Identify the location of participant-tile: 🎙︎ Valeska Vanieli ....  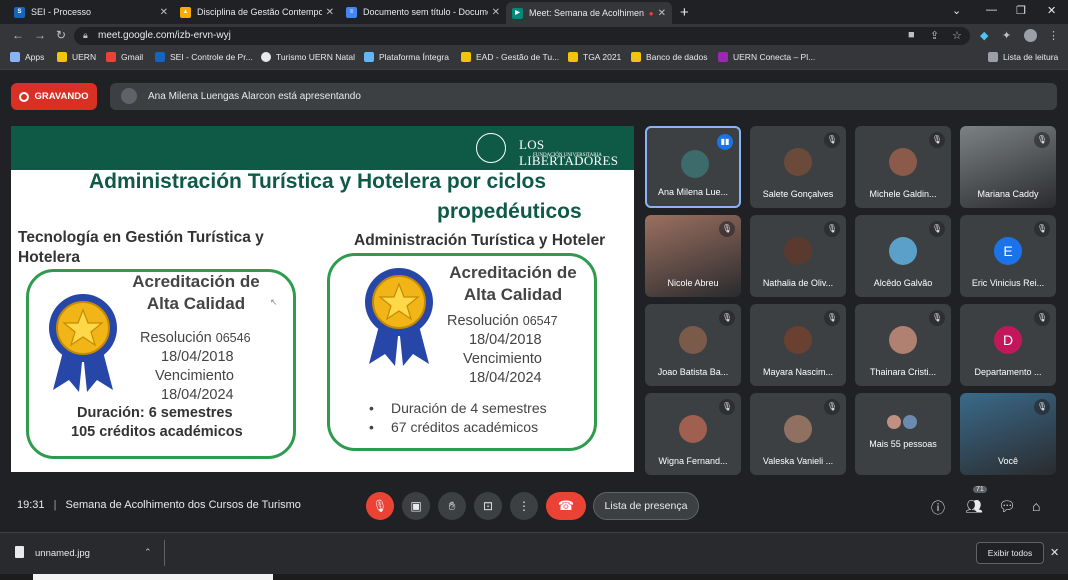
(798, 434).